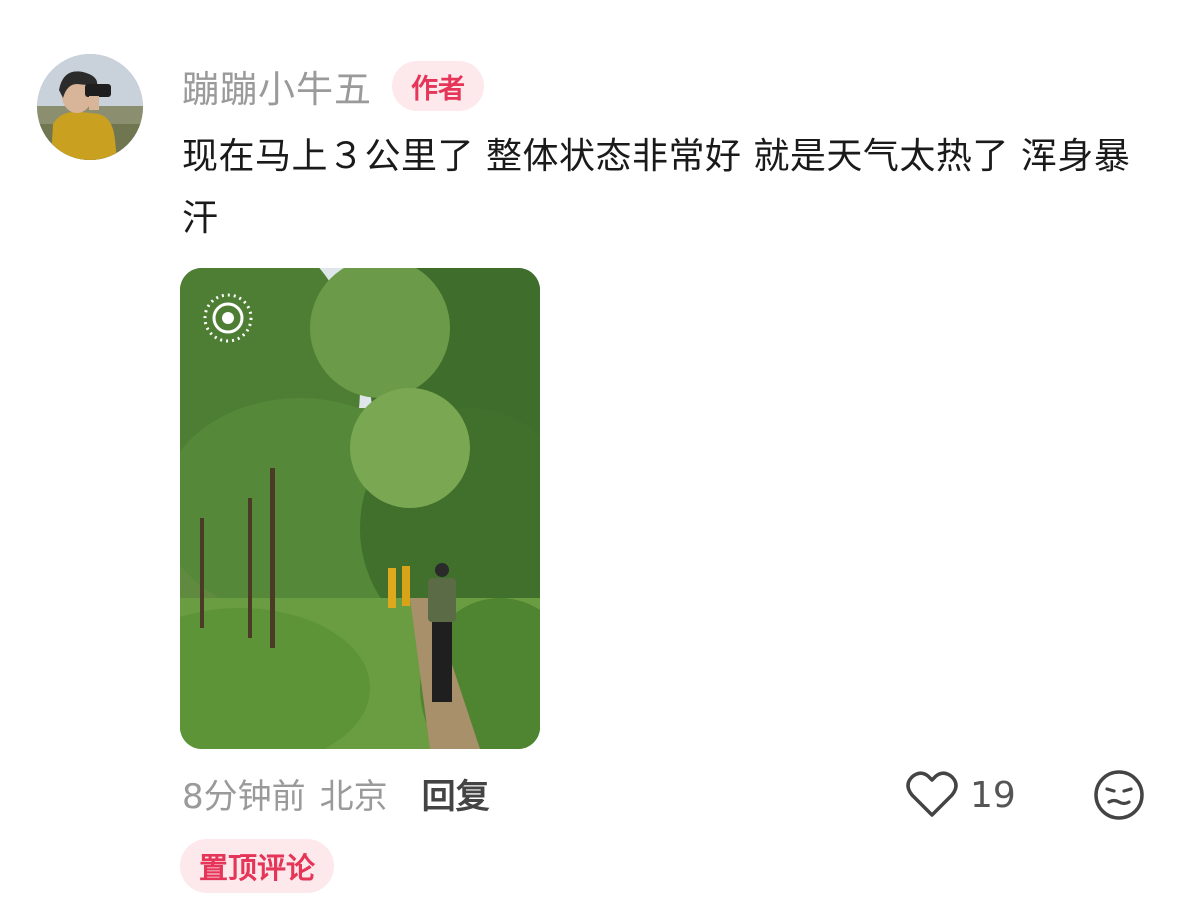  I want to click on comment-time: 8分钟前, so click(244, 796).